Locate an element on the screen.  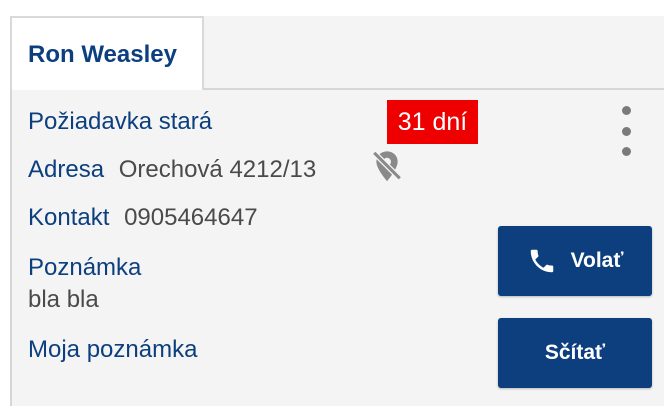
tab-customer: Ron Weasley is located at coordinates (107, 54).